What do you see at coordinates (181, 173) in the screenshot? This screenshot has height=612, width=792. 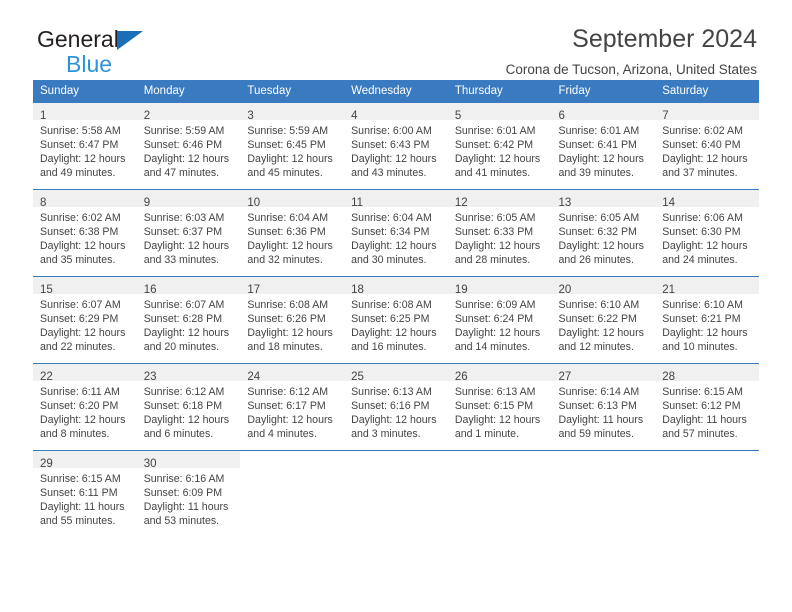 I see `daylight-text-line2: and 47 minutes.` at bounding box center [181, 173].